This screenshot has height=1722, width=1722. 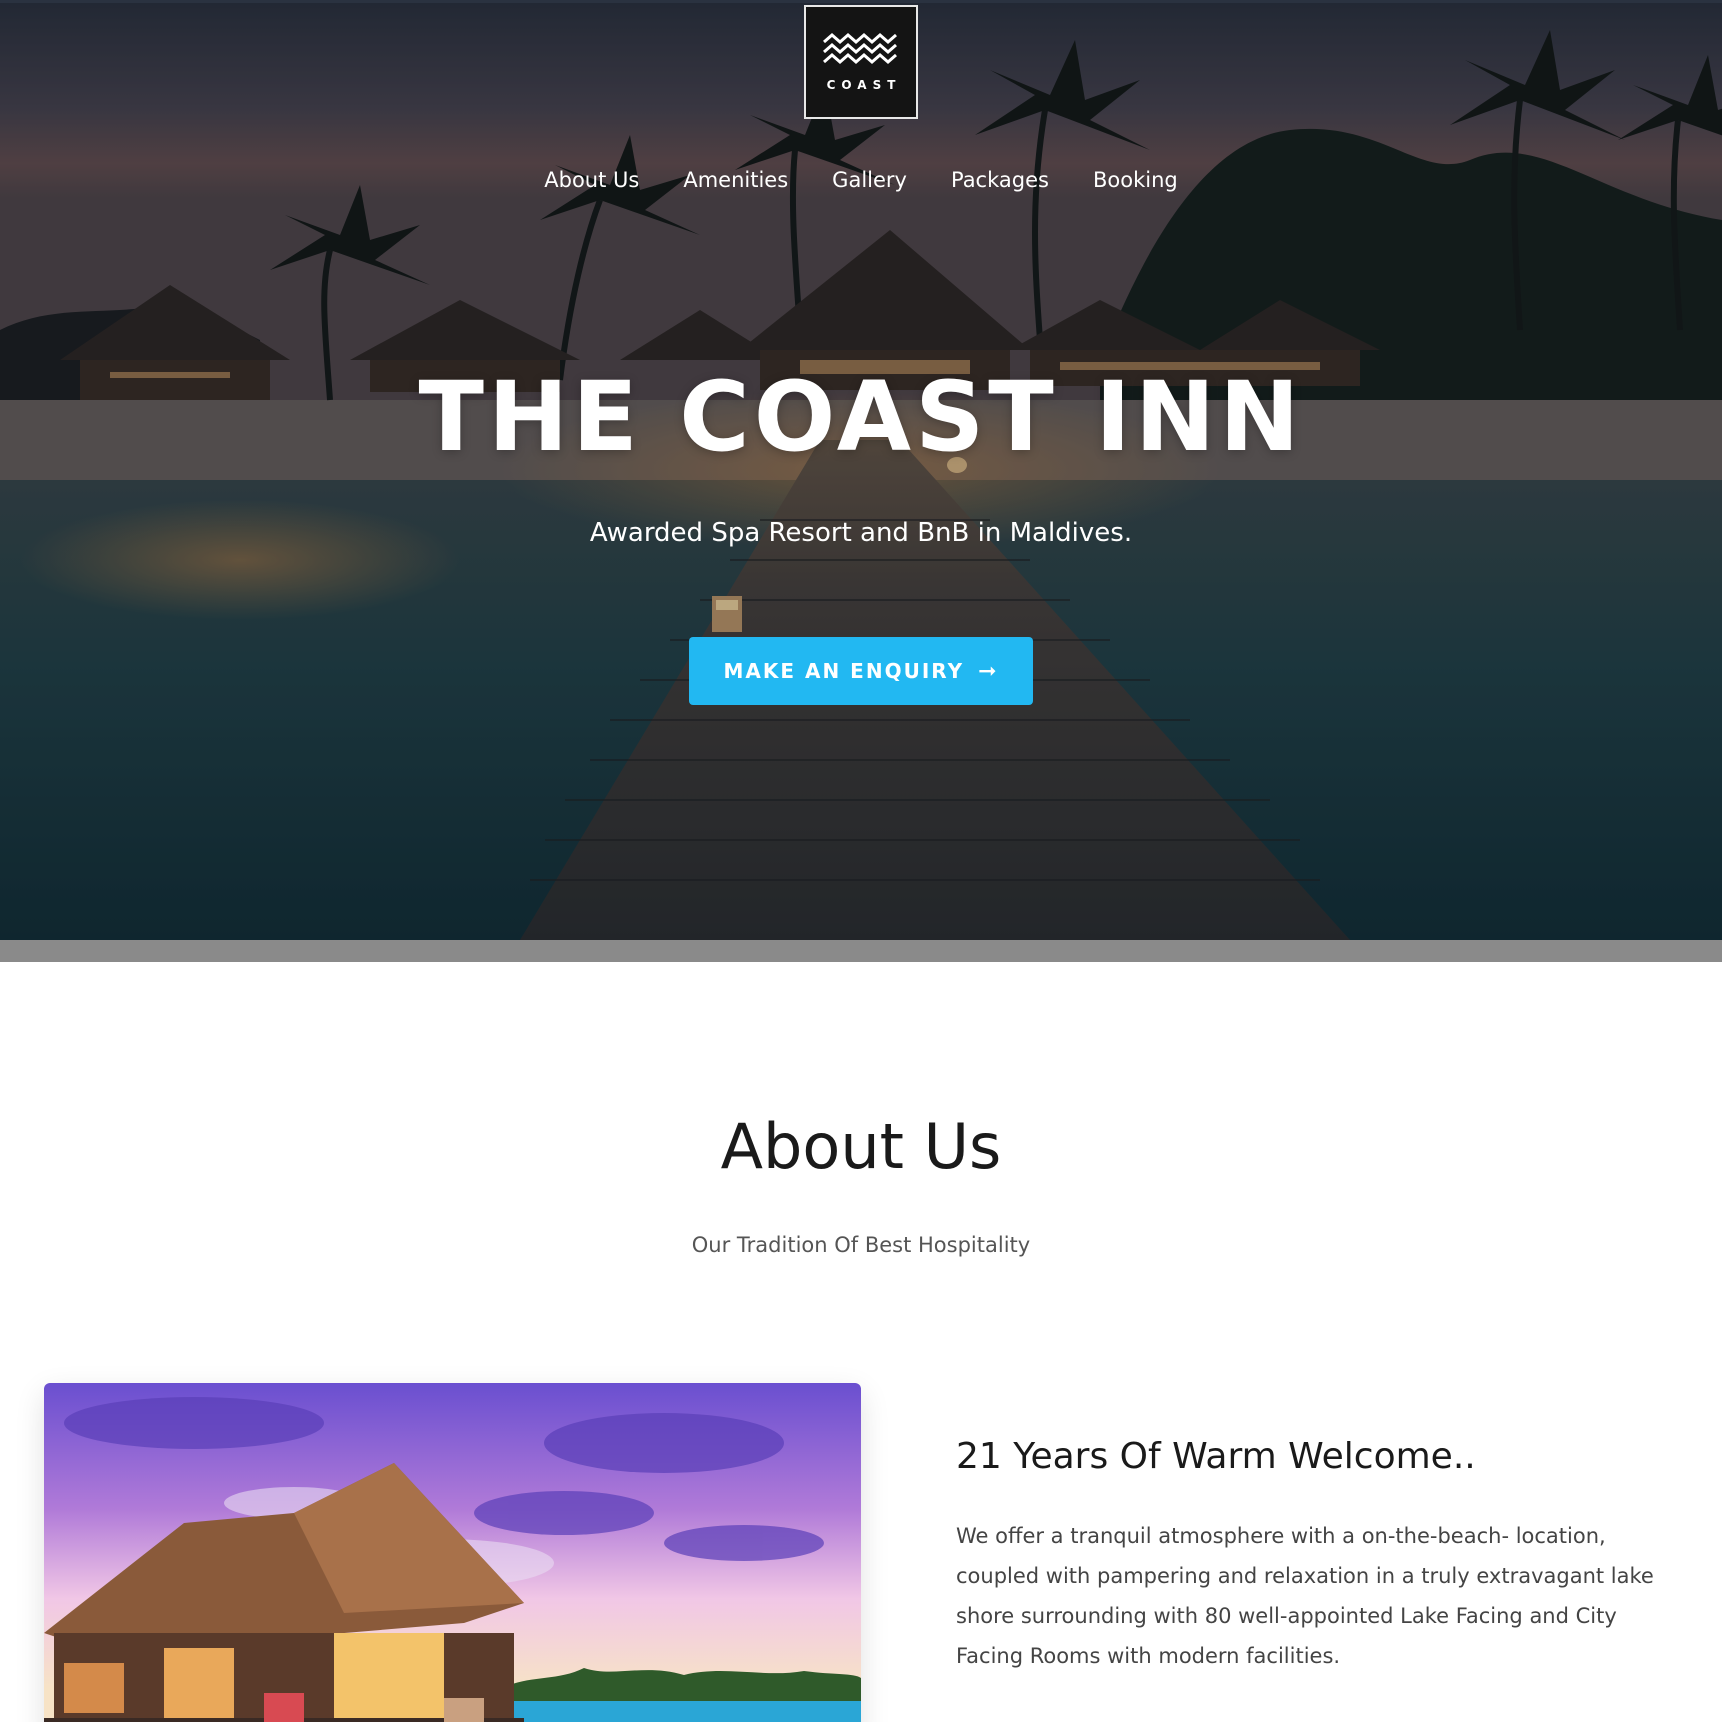 What do you see at coordinates (1135, 184) in the screenshot?
I see `nav-item-booking: Booking` at bounding box center [1135, 184].